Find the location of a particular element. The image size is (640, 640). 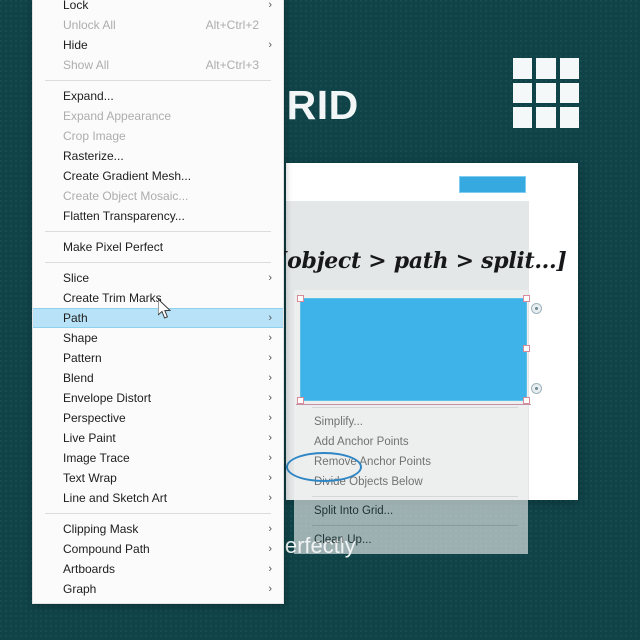

menu-item-artboards: Artboards › is located at coordinates (158, 569).